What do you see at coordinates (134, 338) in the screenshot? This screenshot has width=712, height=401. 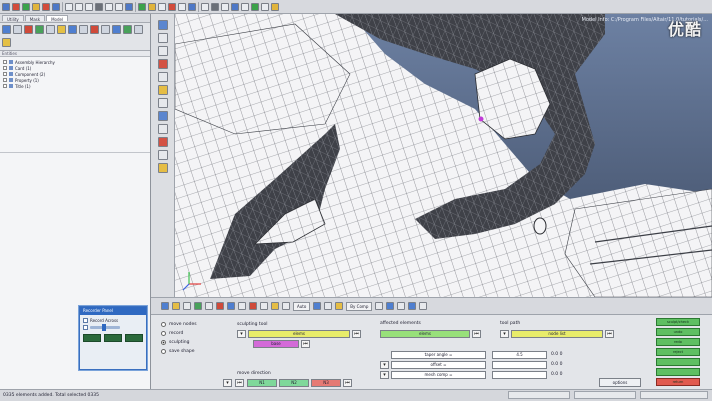 I see `record-save-button` at bounding box center [134, 338].